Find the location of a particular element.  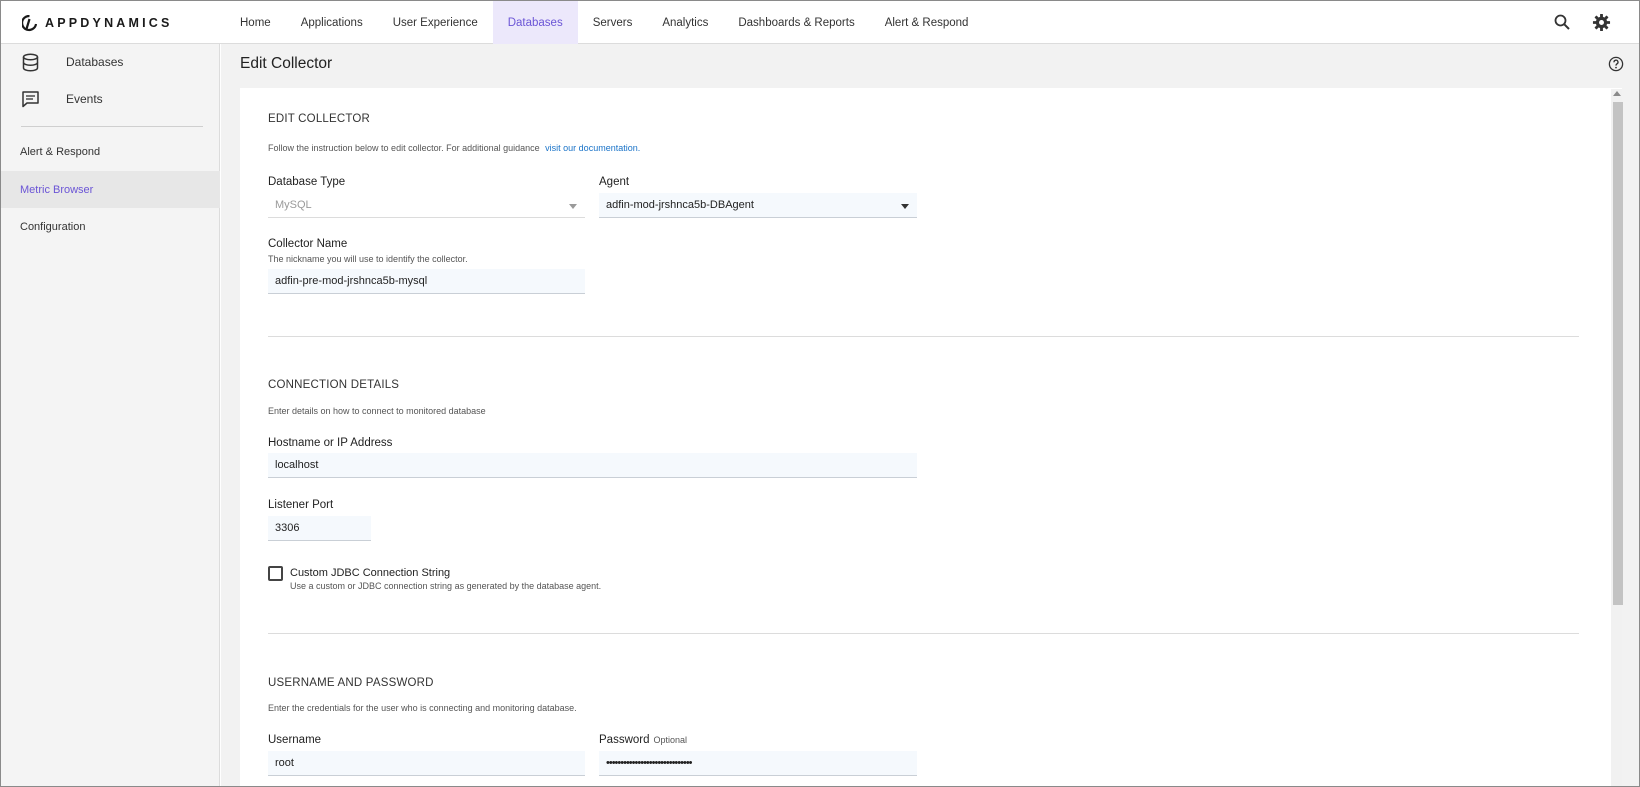

nav-item-applications: Applications is located at coordinates (332, 22).